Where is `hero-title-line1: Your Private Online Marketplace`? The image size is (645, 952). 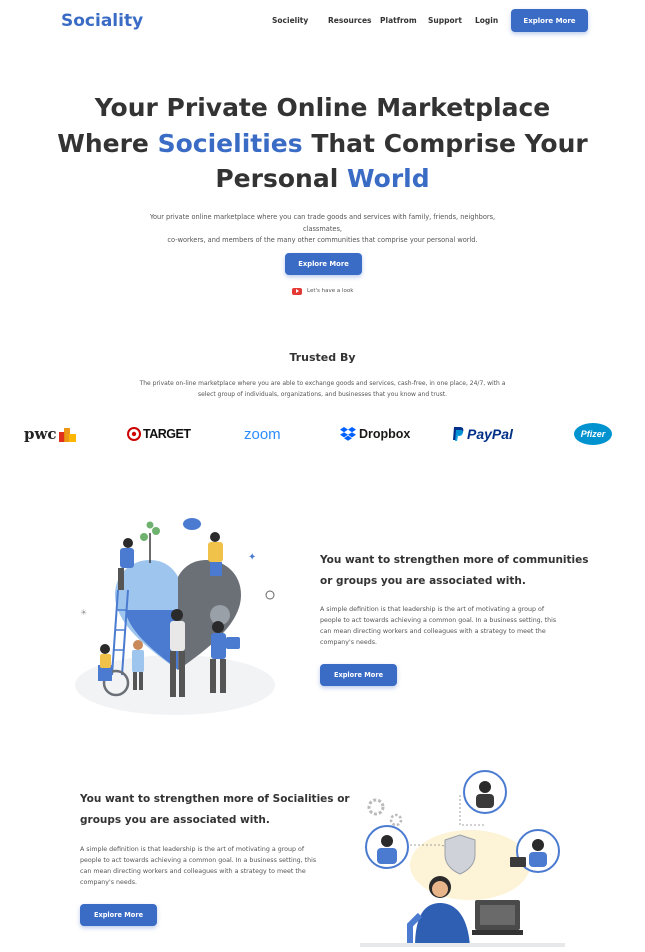 hero-title-line1: Your Private Online Marketplace is located at coordinates (322, 107).